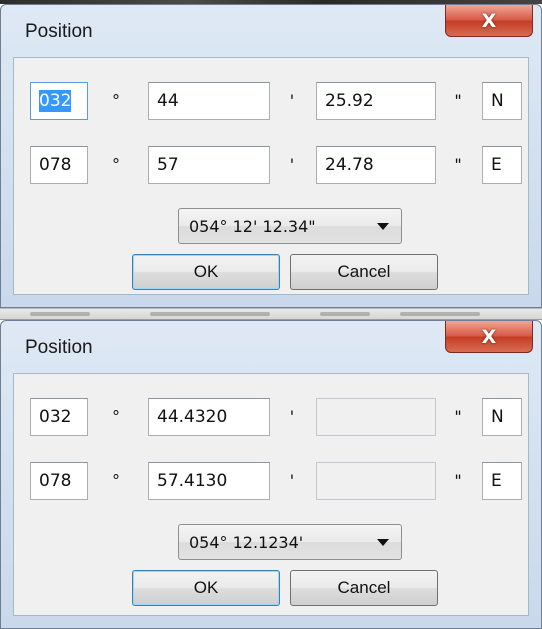 This screenshot has height=629, width=542. Describe the element at coordinates (252, 226) in the screenshot. I see `format-select-value: 054° 12' 12.34"` at that location.